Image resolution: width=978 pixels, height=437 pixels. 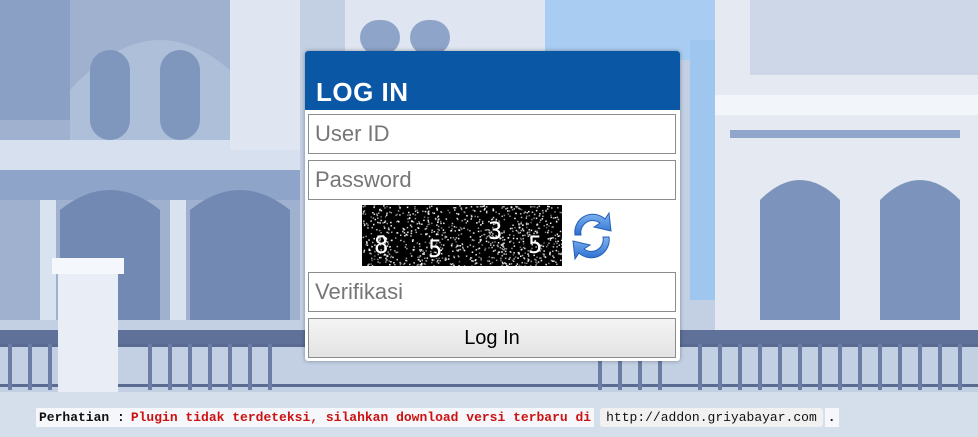 What do you see at coordinates (435, 249) in the screenshot?
I see `captcha-digit-2: 5` at bounding box center [435, 249].